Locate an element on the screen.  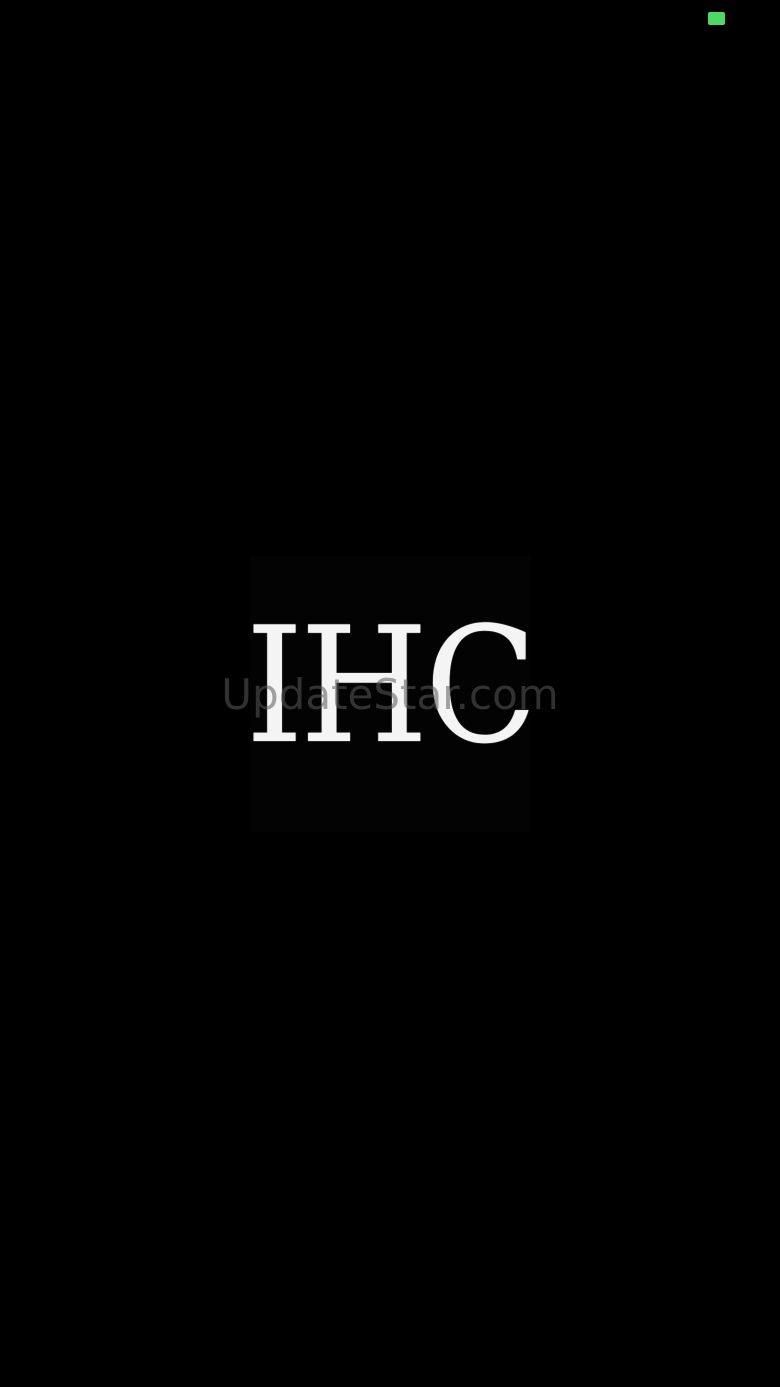
app-logo: IHC is located at coordinates (392, 694).